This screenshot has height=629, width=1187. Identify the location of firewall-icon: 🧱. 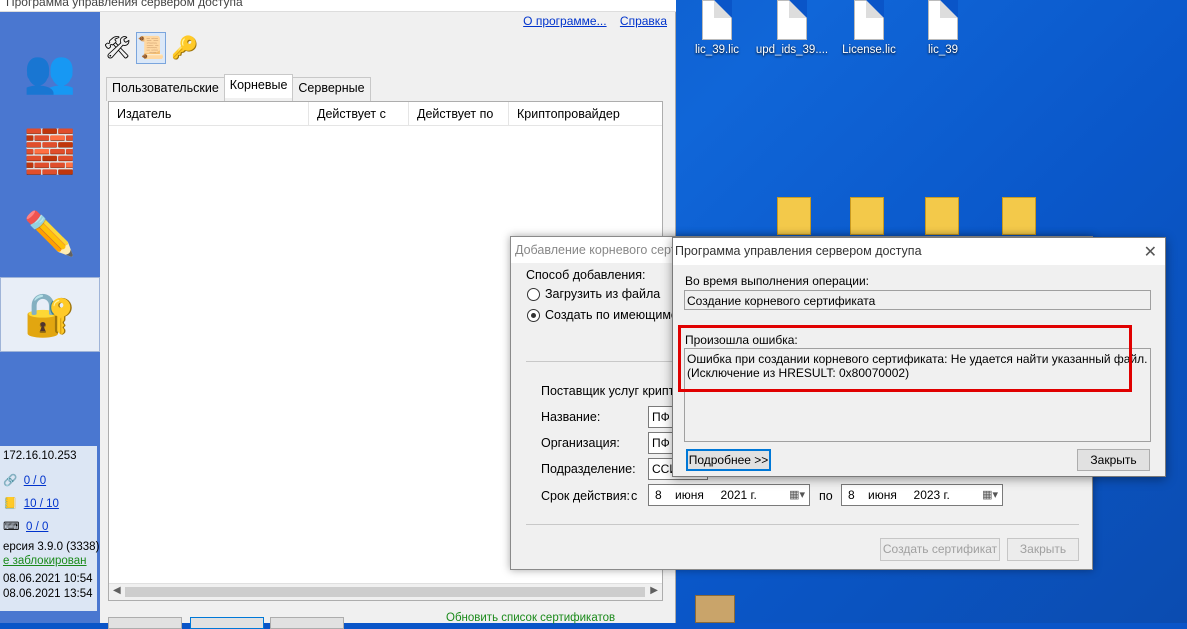
(50, 151).